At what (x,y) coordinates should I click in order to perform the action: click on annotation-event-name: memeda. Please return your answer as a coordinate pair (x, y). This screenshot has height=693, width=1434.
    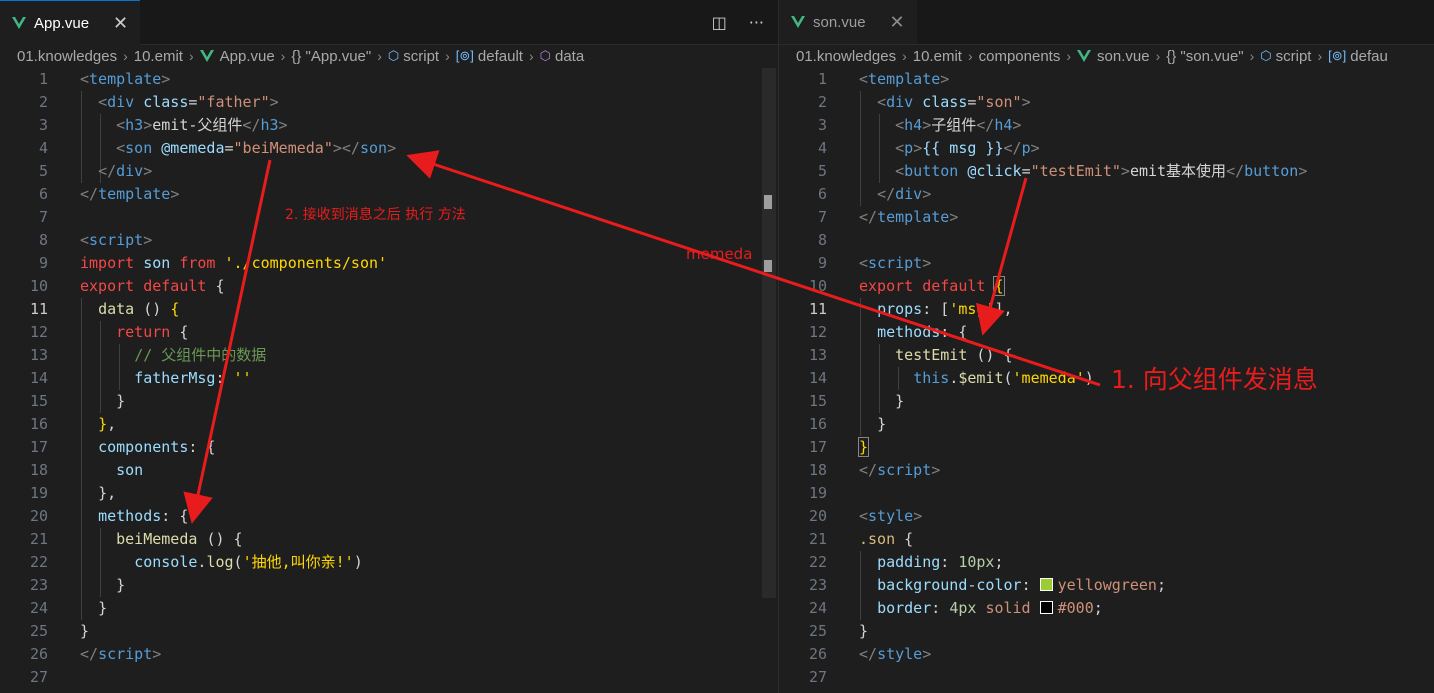
    Looking at the image, I should click on (719, 254).